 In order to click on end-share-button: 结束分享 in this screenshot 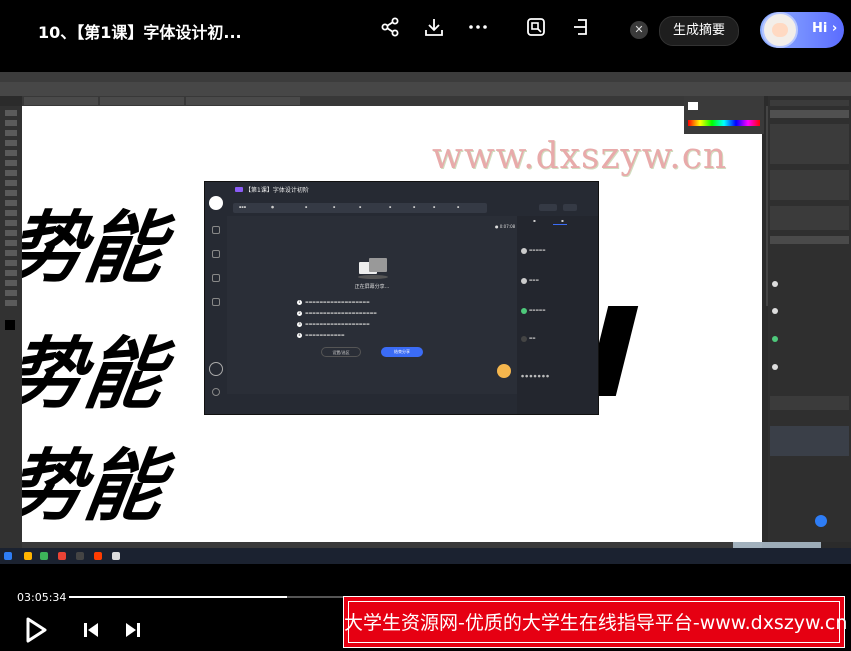, I will do `click(402, 352)`.